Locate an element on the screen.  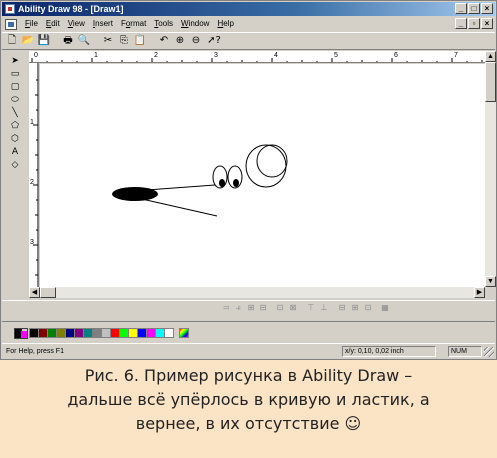
resize-grip is located at coordinates (489, 352).